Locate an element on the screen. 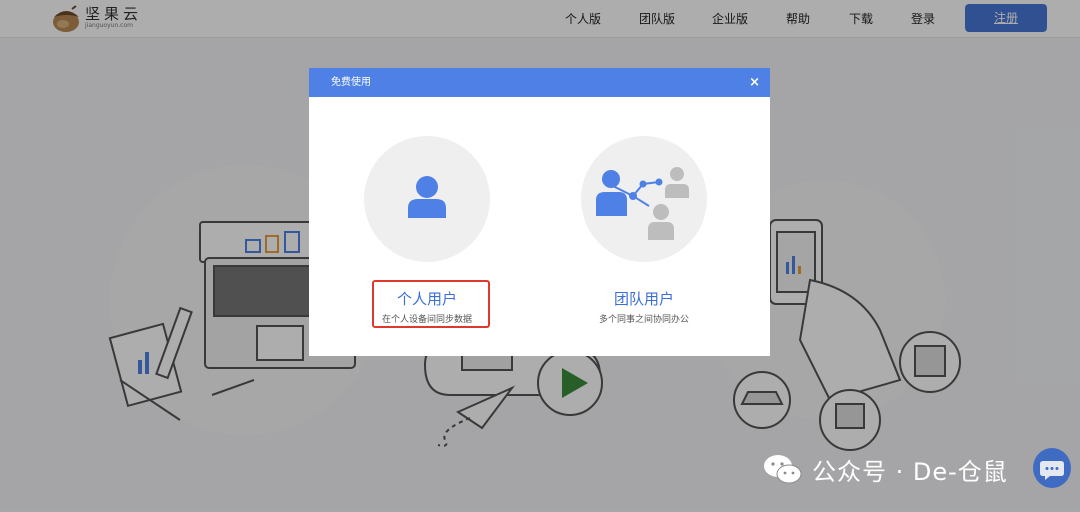 Image resolution: width=1080 pixels, height=512 pixels. watermark: 公众号 · De-仓鼠 is located at coordinates (885, 469).